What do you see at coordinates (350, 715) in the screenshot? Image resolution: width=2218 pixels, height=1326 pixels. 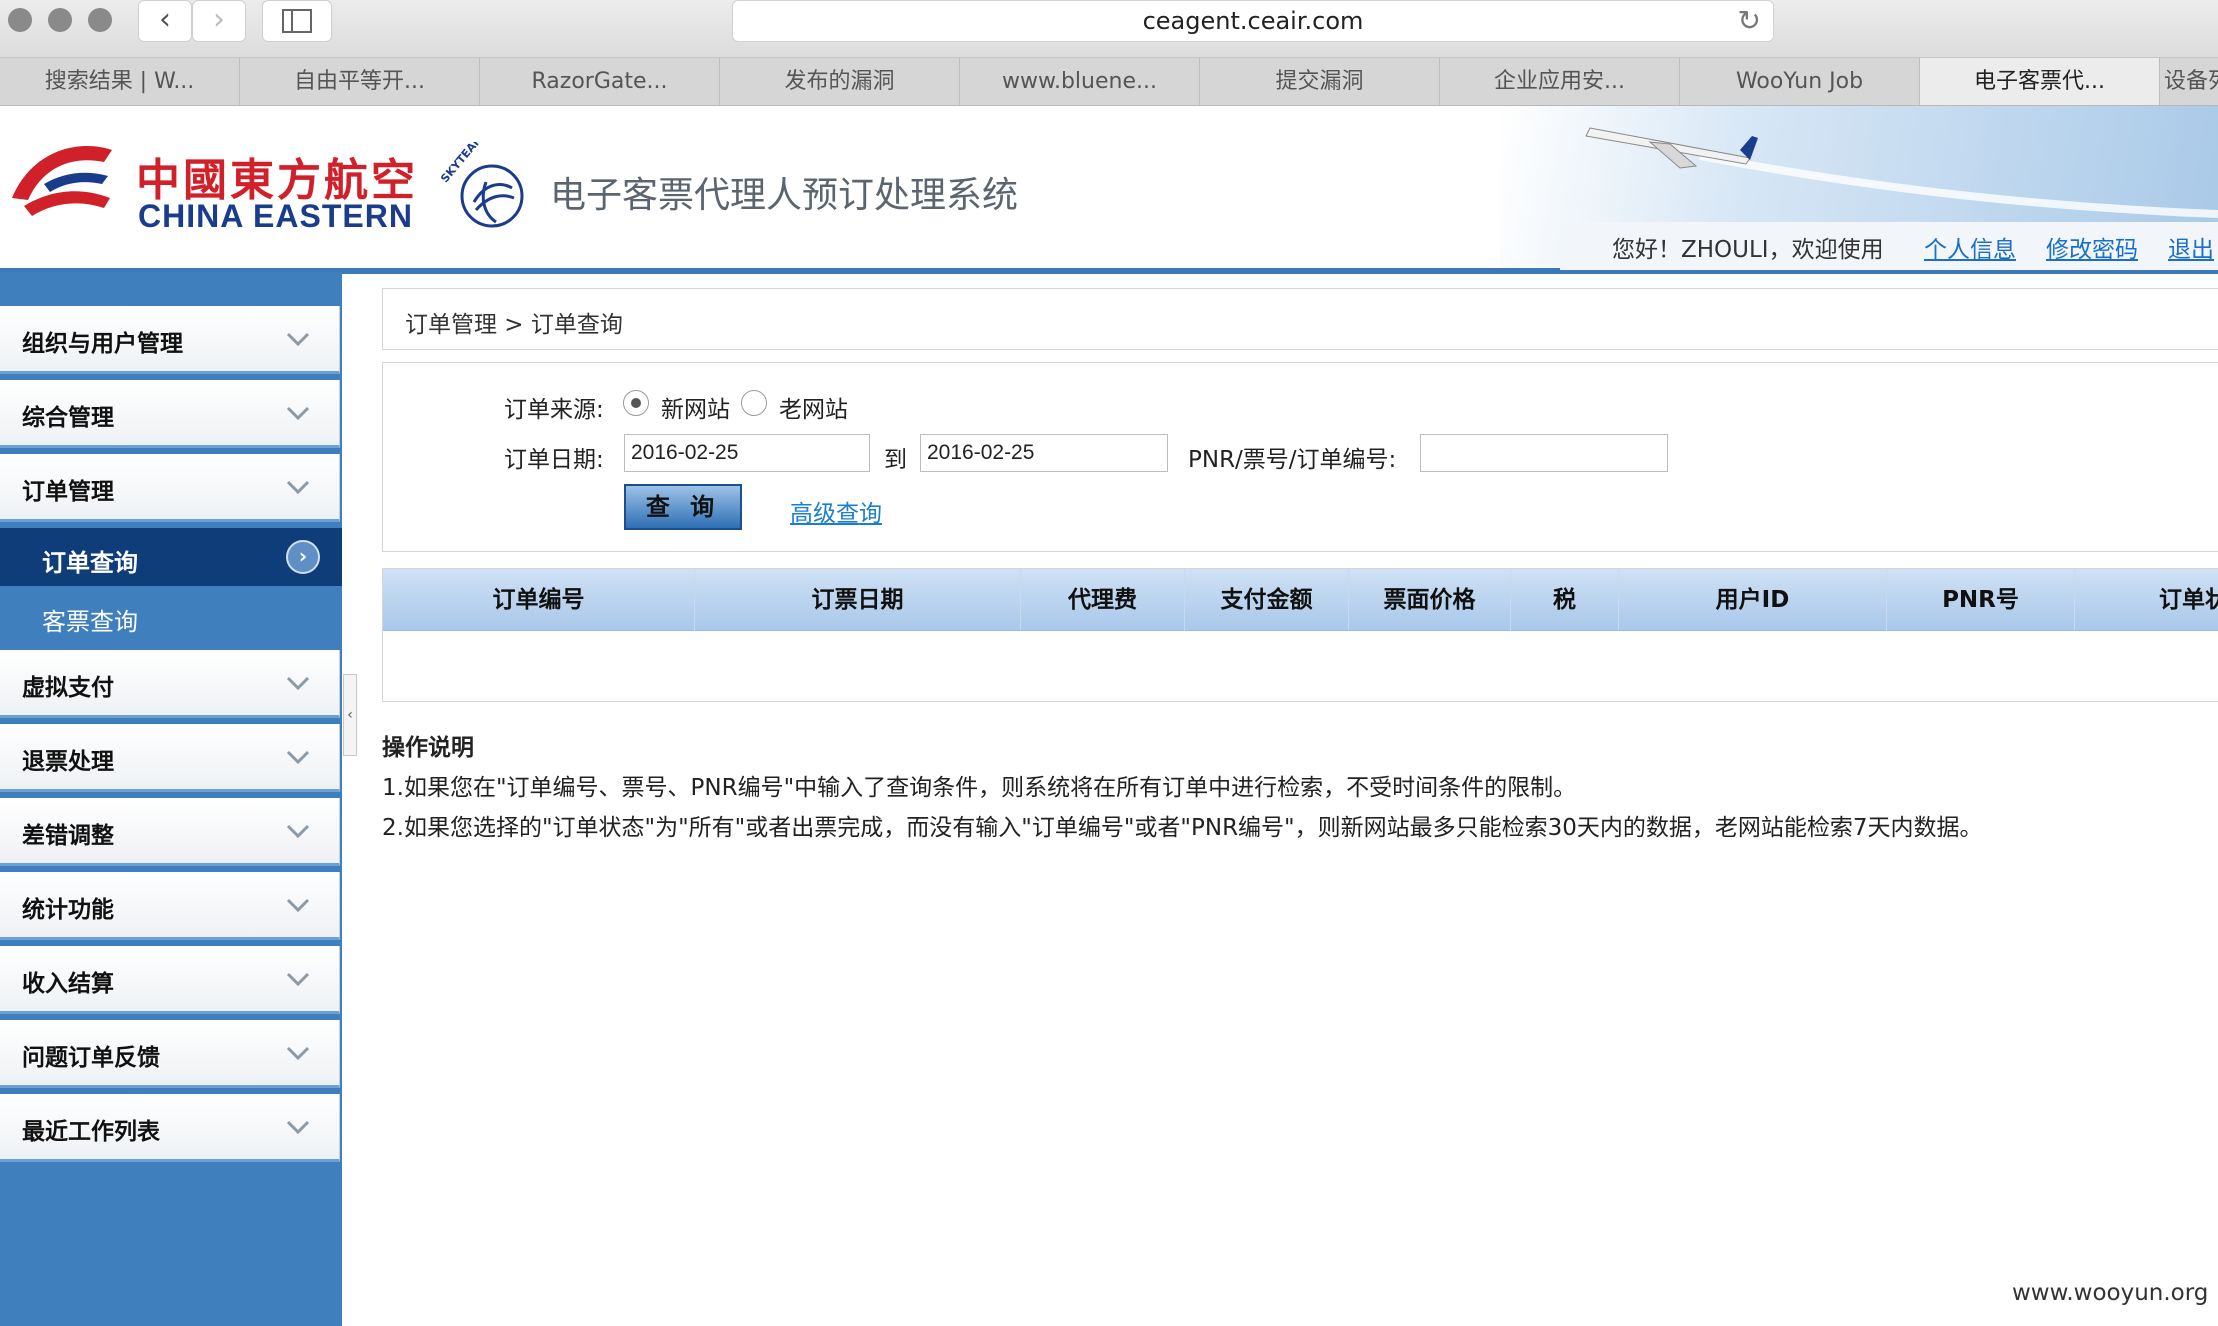 I see `sidebar-collapse-handle: ‹` at bounding box center [350, 715].